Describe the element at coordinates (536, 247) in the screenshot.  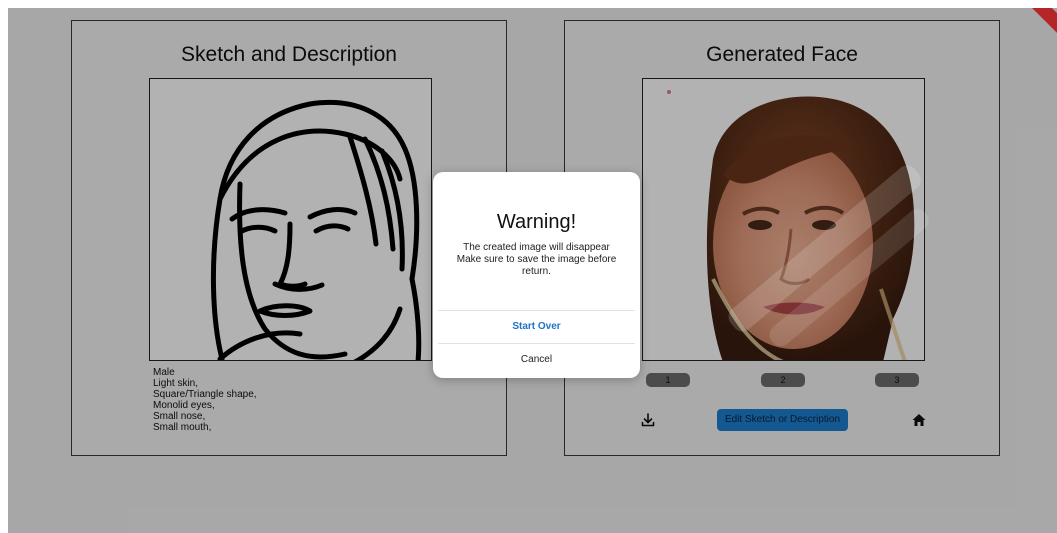
I see `dialog-message-line: The created image will disappear` at that location.